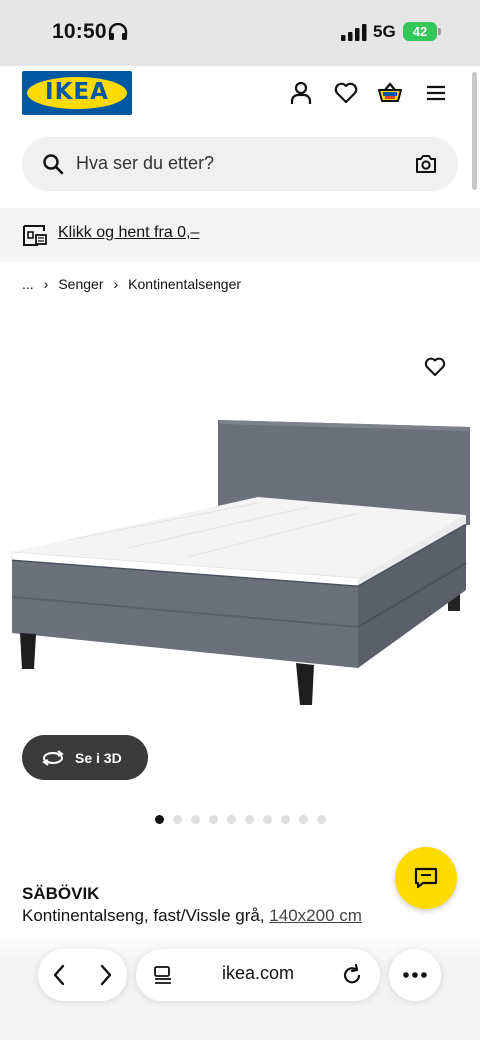 This screenshot has height=1040, width=480. What do you see at coordinates (435, 367) in the screenshot?
I see `add-to-wishlist-icon` at bounding box center [435, 367].